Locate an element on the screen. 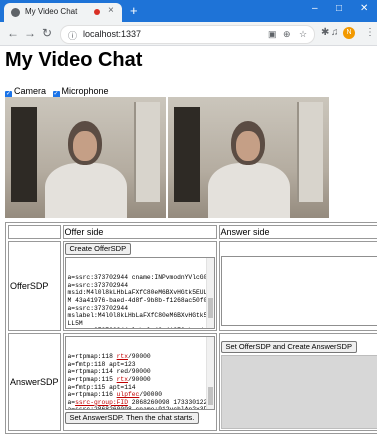 This screenshot has width=377, height=434. corner-cell is located at coordinates (34, 232).